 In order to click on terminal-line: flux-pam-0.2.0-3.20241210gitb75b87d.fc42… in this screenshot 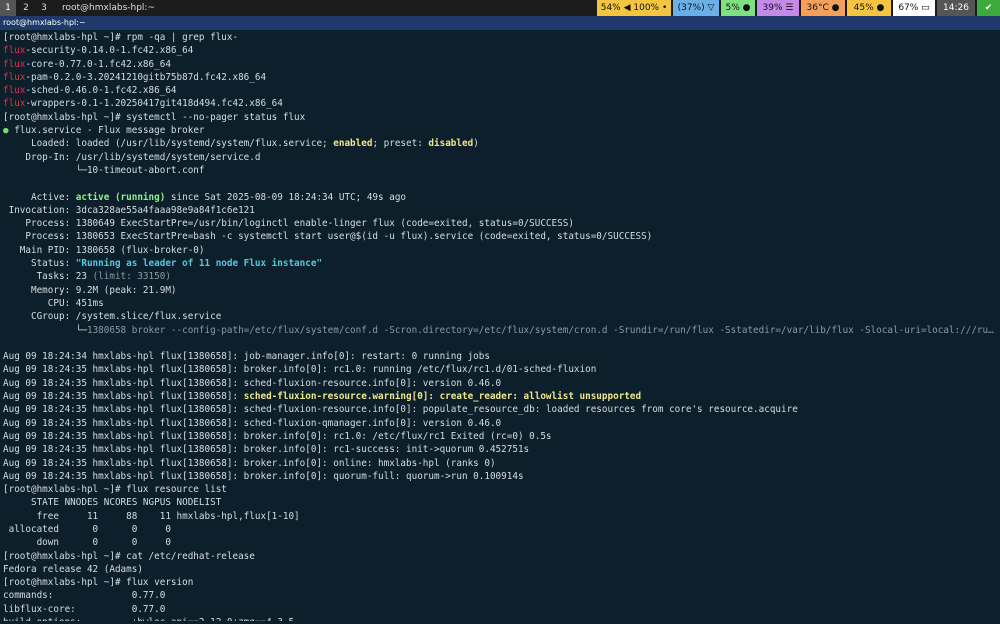, I will do `click(500, 77)`.